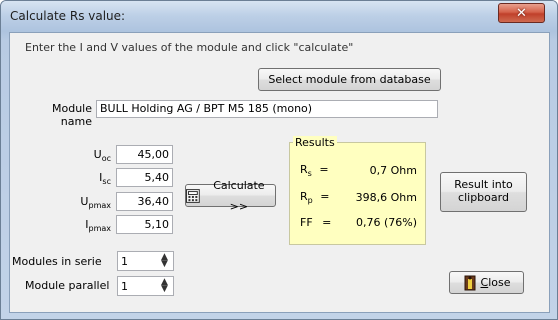  What do you see at coordinates (102, 155) in the screenshot?
I see `uoc-label: Uoc` at bounding box center [102, 155].